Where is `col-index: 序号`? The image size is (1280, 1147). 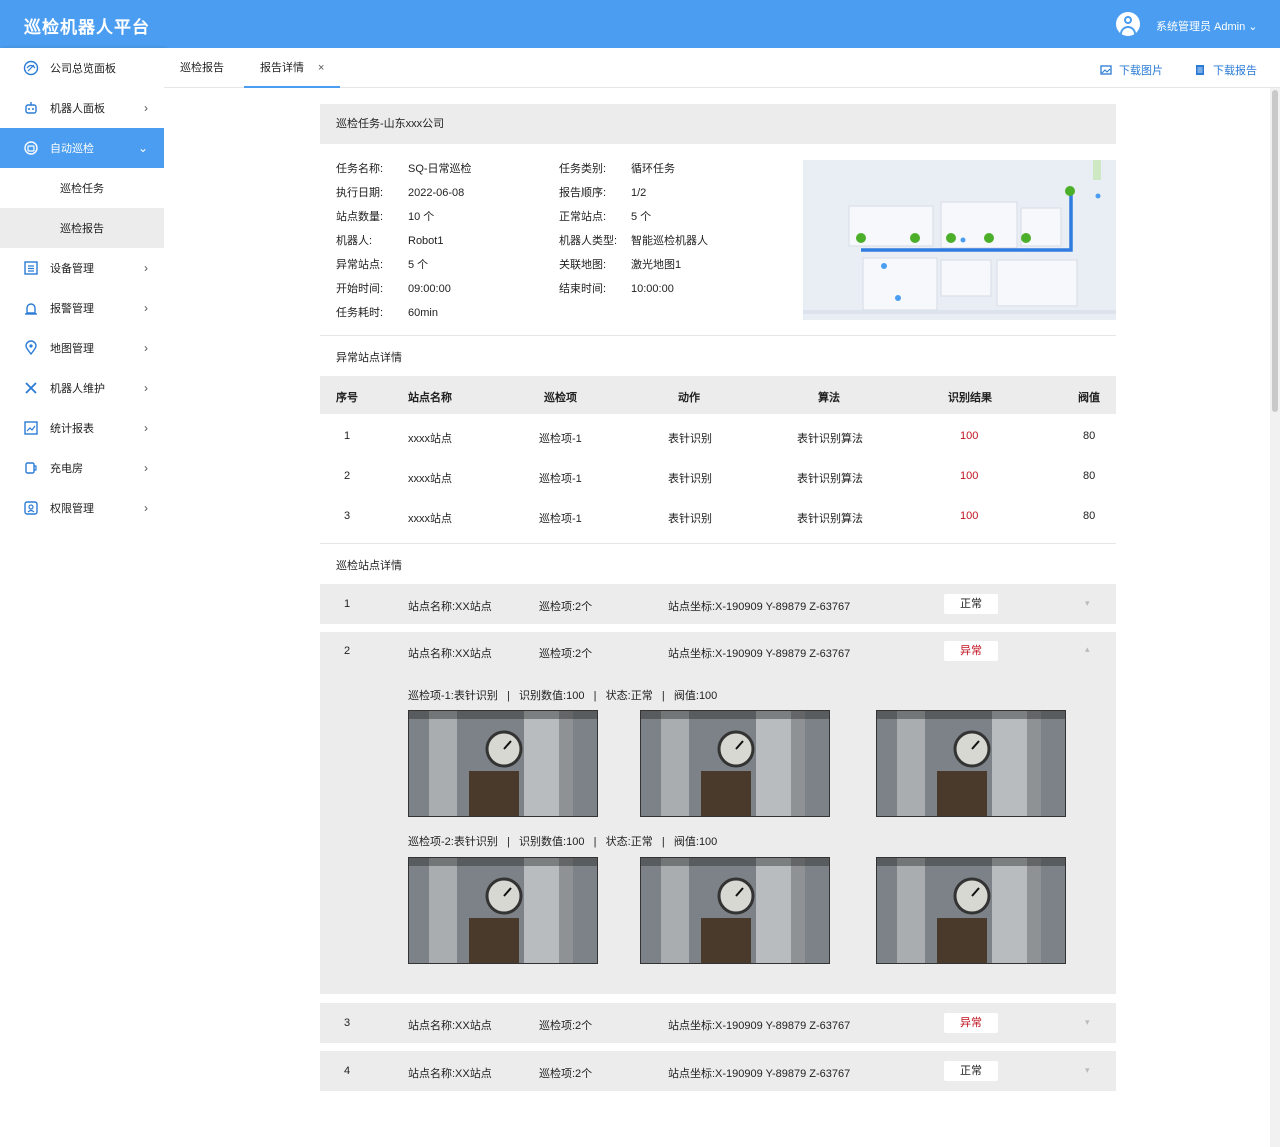 col-index: 序号 is located at coordinates (347, 398).